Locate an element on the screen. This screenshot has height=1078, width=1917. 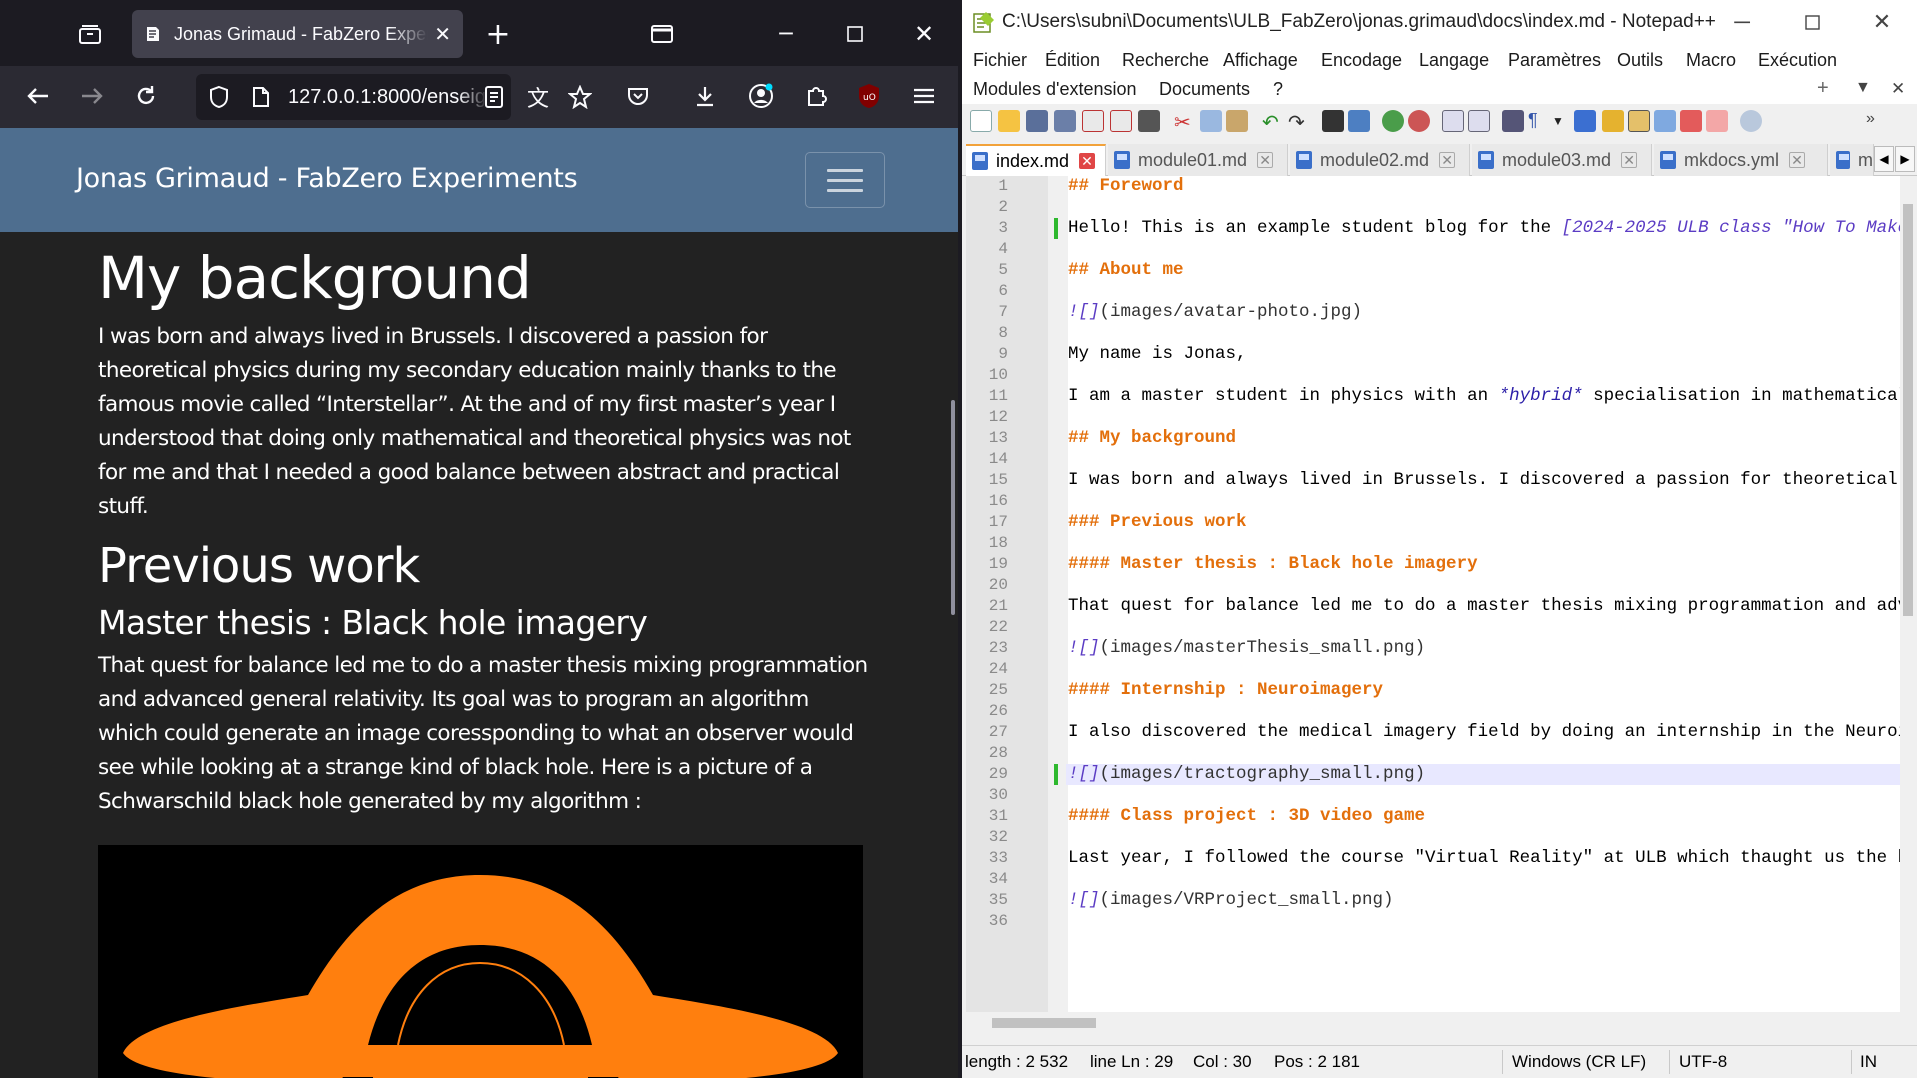
zoom-in-icon is located at coordinates (1393, 121).